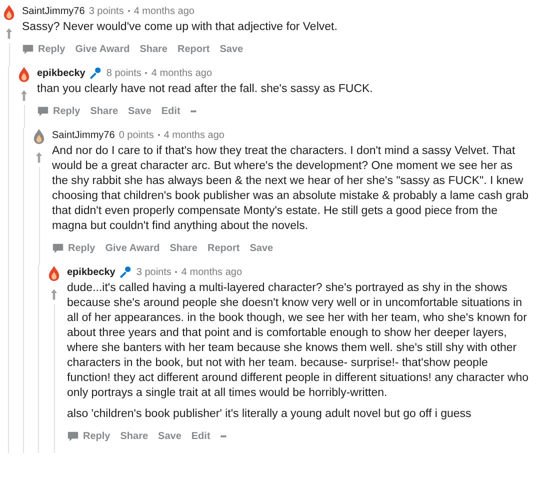 This screenshot has width=540, height=499. What do you see at coordinates (205, 89) in the screenshot?
I see `comment-text: than you clearly have not read after the fall. she's sassy as FUCK.` at bounding box center [205, 89].